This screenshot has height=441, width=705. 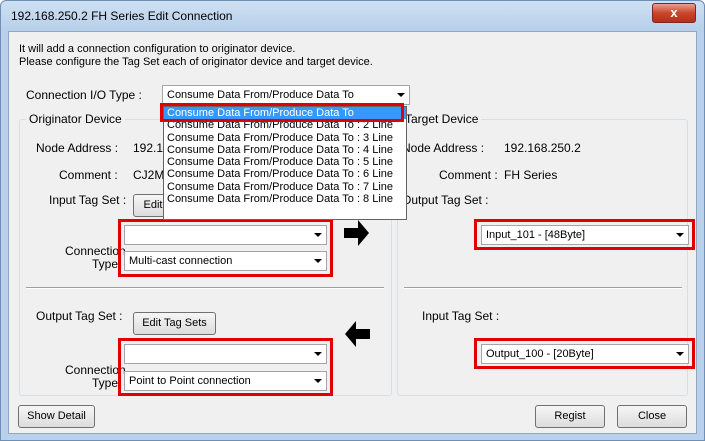 I want to click on originator-separator, so click(x=205, y=288).